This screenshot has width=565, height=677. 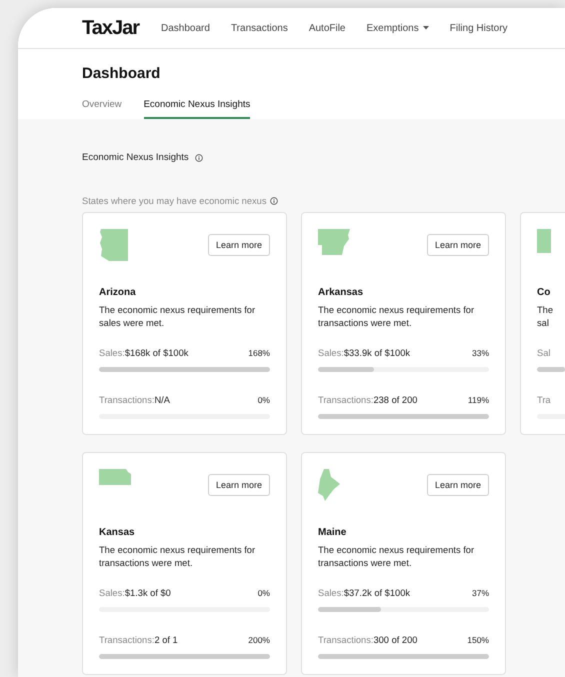 I want to click on logo: TaxJar, so click(x=111, y=28).